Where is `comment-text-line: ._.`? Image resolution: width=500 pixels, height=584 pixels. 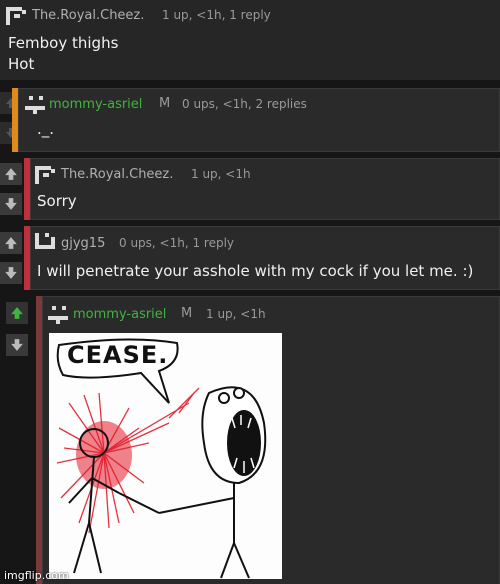 comment-text-line: ._. is located at coordinates (46, 129).